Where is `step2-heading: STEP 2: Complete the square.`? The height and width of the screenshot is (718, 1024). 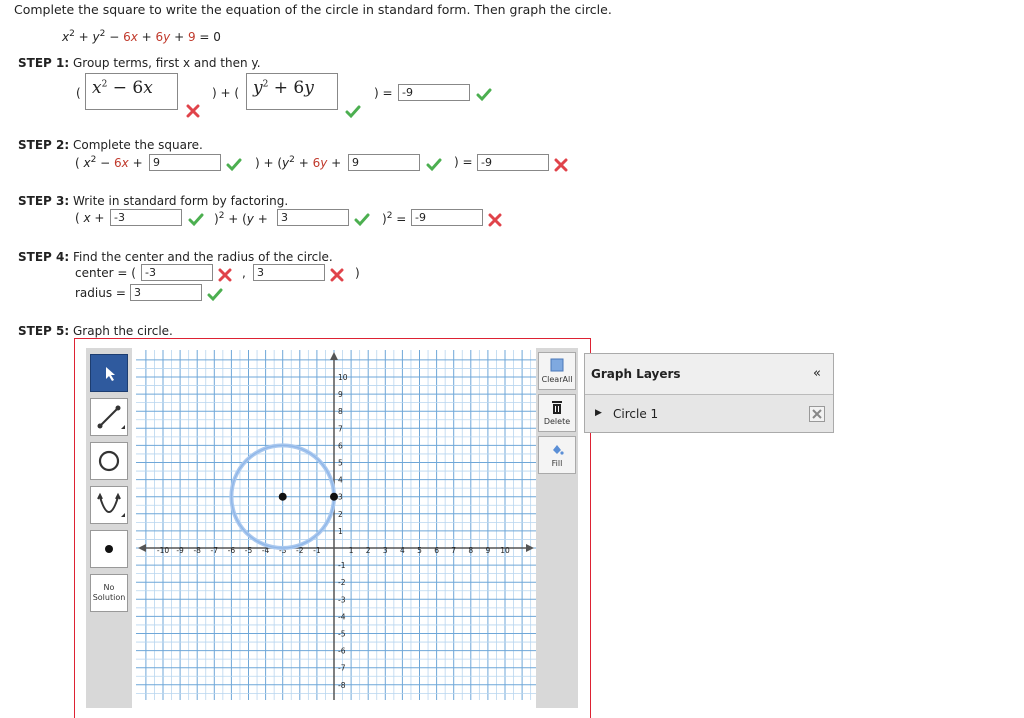 step2-heading: STEP 2: Complete the square. is located at coordinates (110, 145).